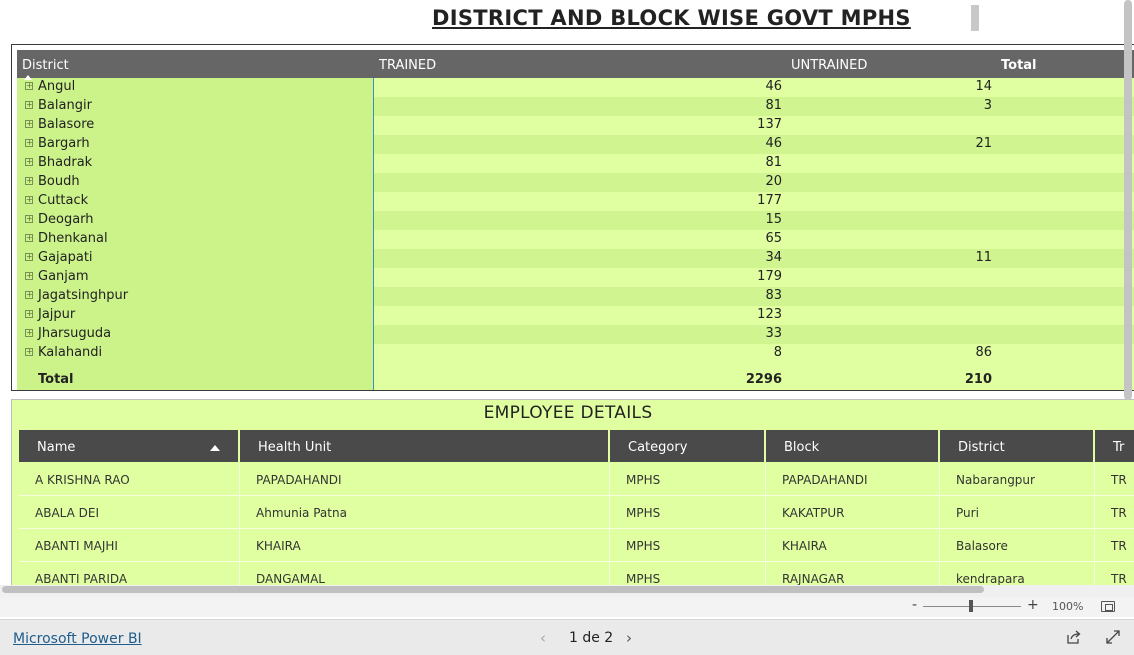  I want to click on employee-cell-text: KAKATPUR, so click(813, 513).